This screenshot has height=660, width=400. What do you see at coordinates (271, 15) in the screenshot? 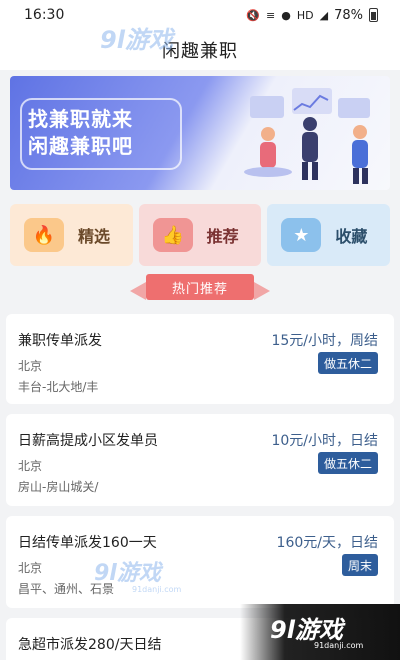
I see `vibrate-icon: ≡` at bounding box center [271, 15].